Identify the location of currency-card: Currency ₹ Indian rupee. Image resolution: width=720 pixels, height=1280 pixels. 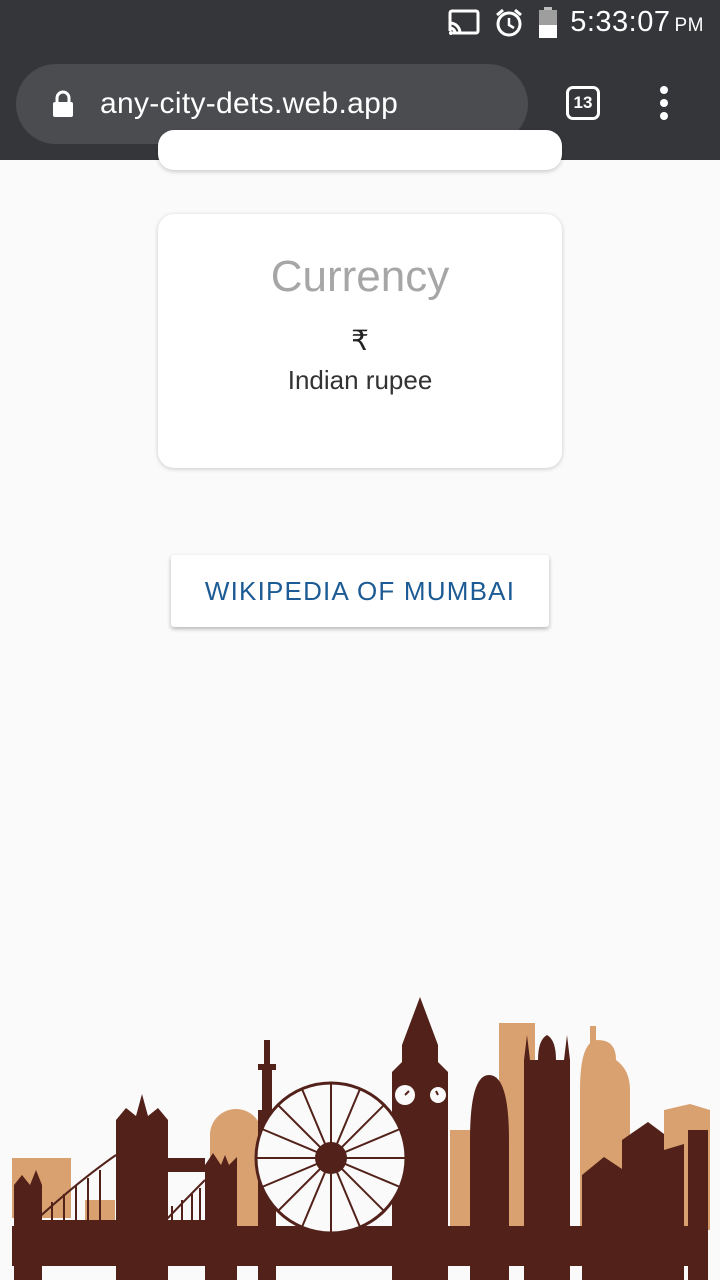
(360, 341).